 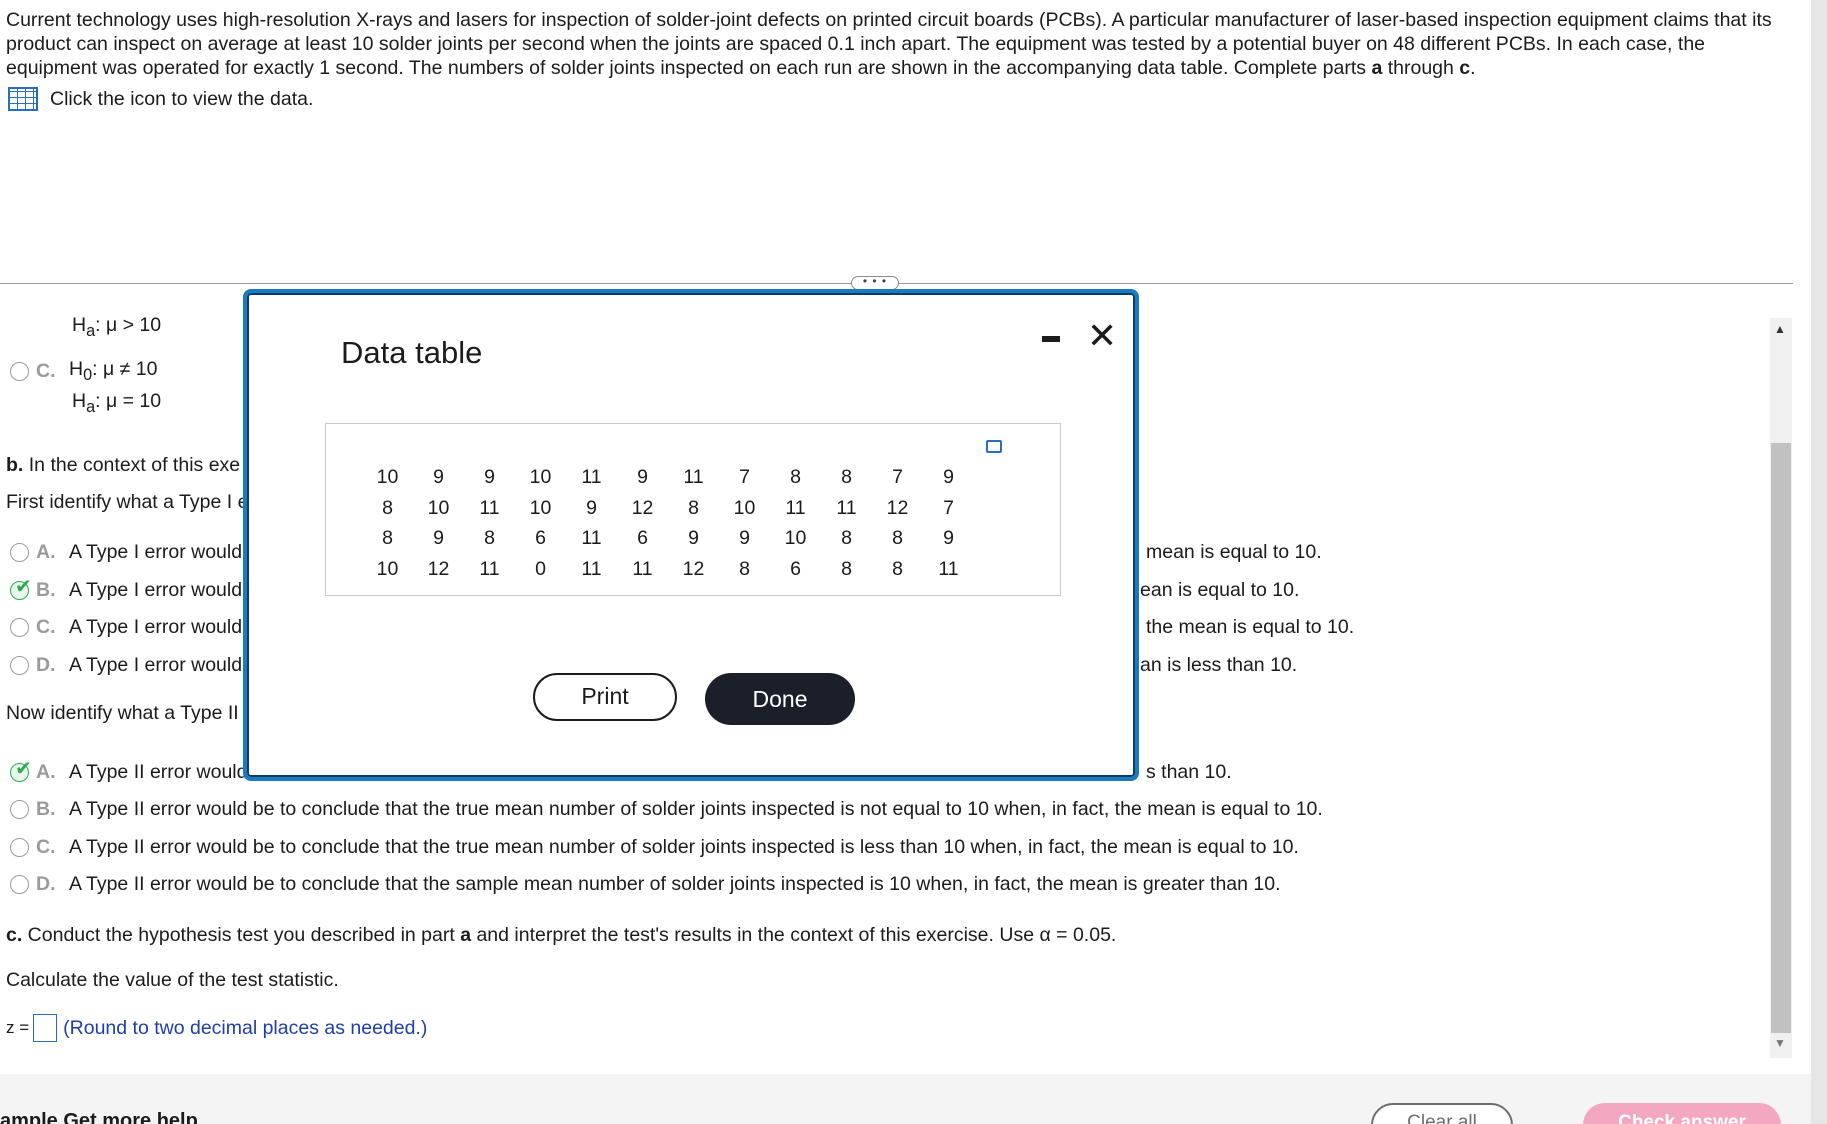 I want to click on scroll-up-arrow-icon: ▲, so click(x=1780, y=329).